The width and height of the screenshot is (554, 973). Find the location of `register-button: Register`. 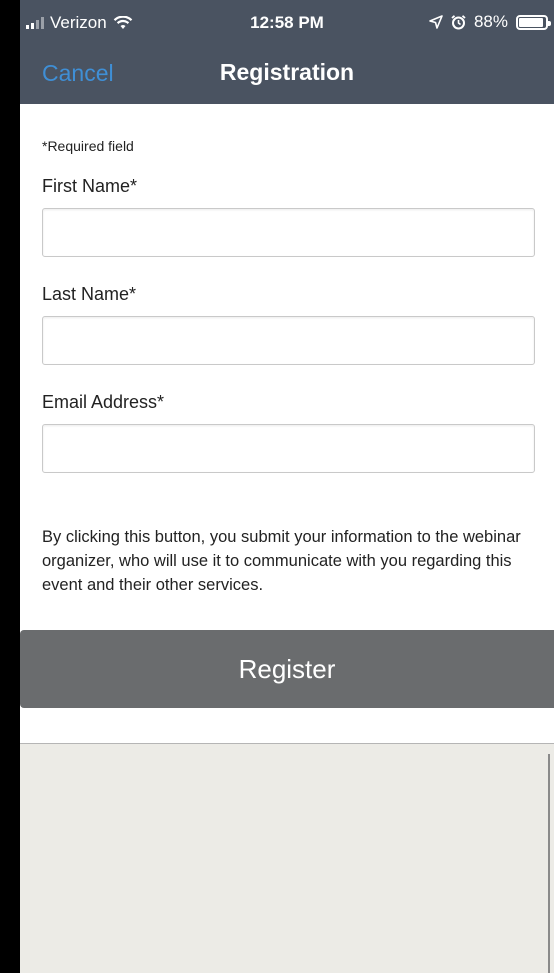

register-button: Register is located at coordinates (287, 669).